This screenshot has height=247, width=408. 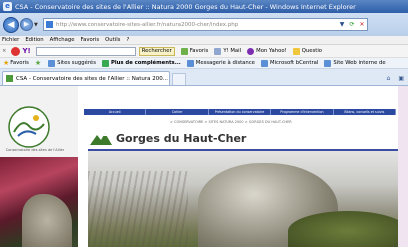 I want to click on page-icon, so click(x=49, y=24).